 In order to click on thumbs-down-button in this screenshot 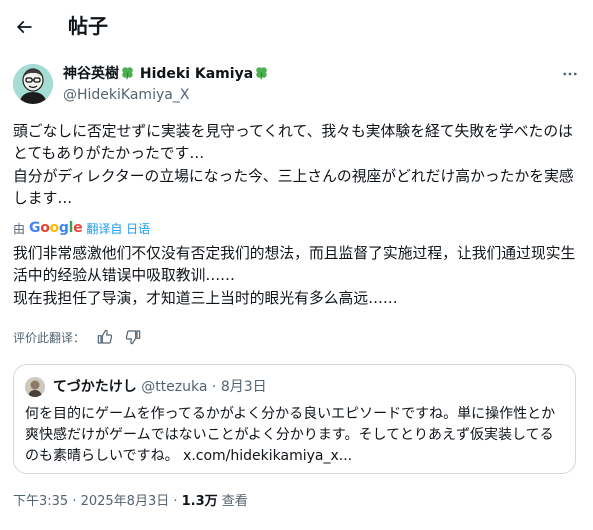, I will do `click(133, 337)`.